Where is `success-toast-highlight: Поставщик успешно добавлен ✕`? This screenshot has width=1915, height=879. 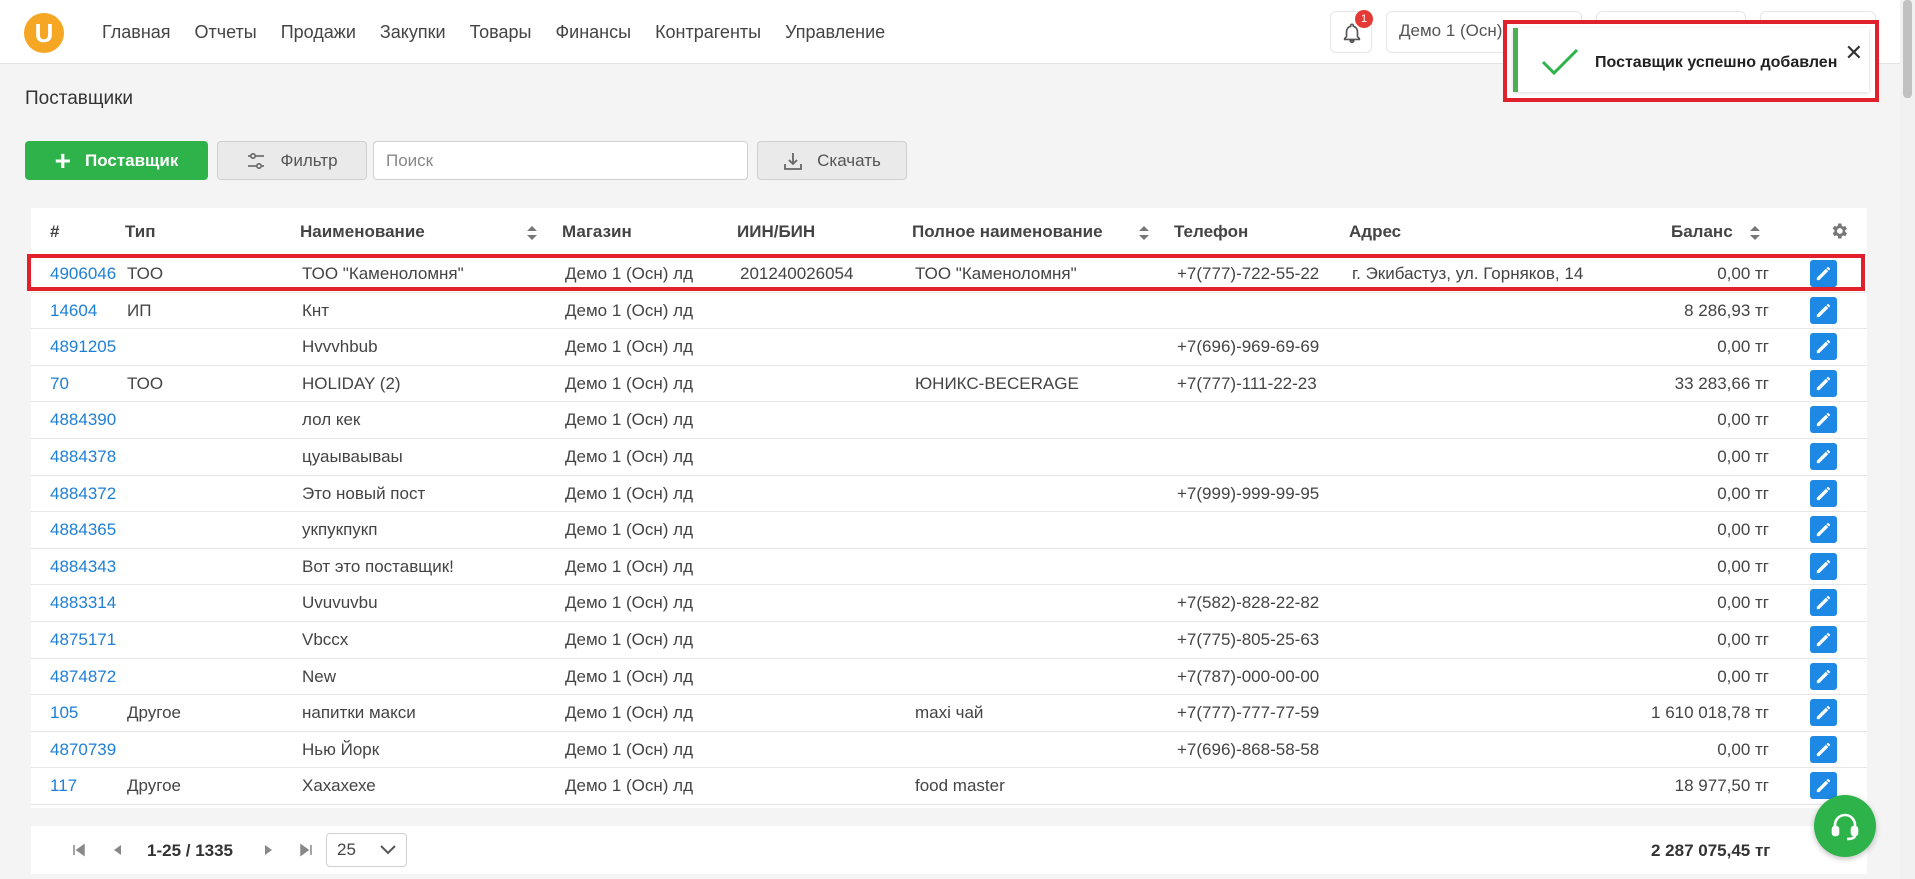
success-toast-highlight: Поставщик успешно добавлен ✕ is located at coordinates (1691, 61).